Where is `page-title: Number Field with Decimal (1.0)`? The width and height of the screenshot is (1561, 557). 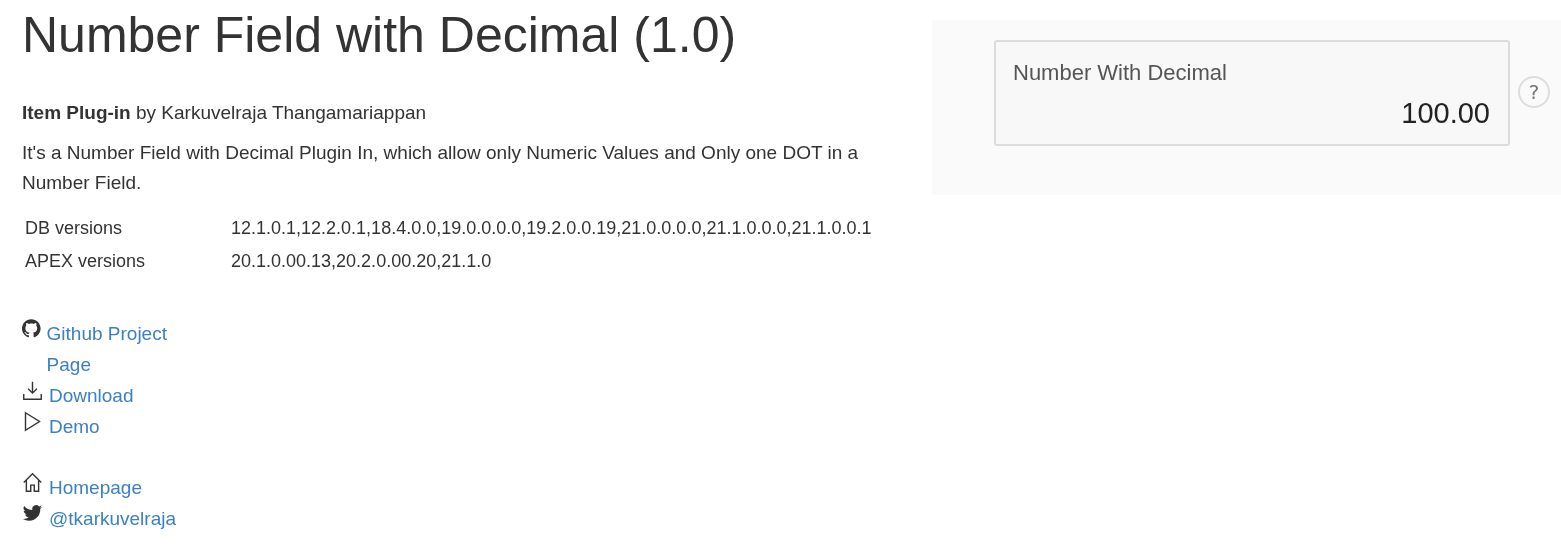
page-title: Number Field with Decimal (1.0) is located at coordinates (380, 35).